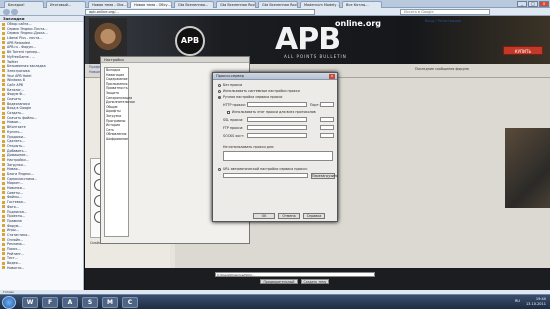 This screenshot has width=550, height=309. I want to click on maximize-button: □, so click(533, 4).